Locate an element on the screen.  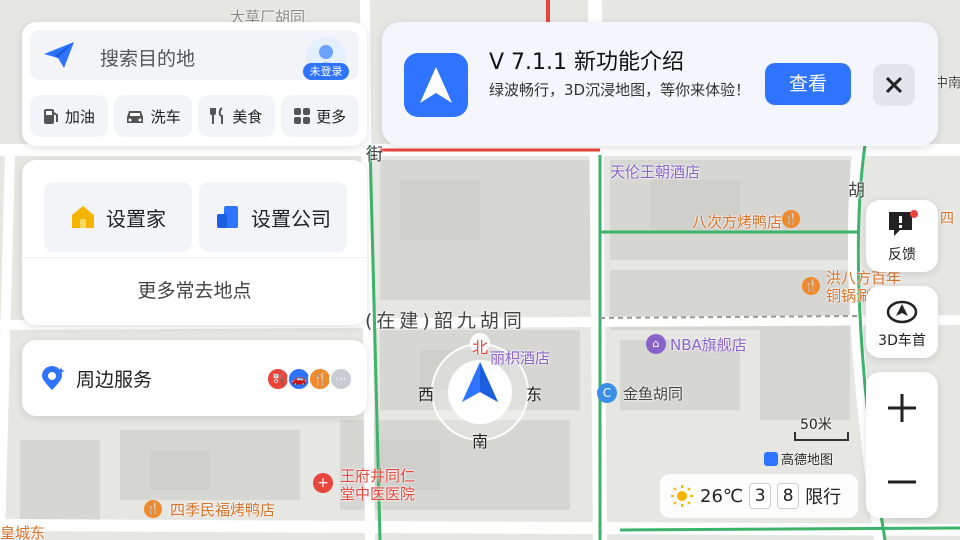
set-home-button: 设置家 is located at coordinates (118, 217).